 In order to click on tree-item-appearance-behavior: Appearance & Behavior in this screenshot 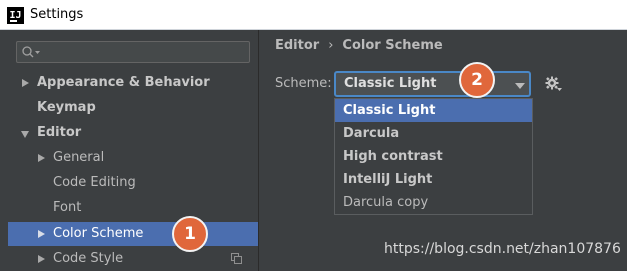, I will do `click(133, 83)`.